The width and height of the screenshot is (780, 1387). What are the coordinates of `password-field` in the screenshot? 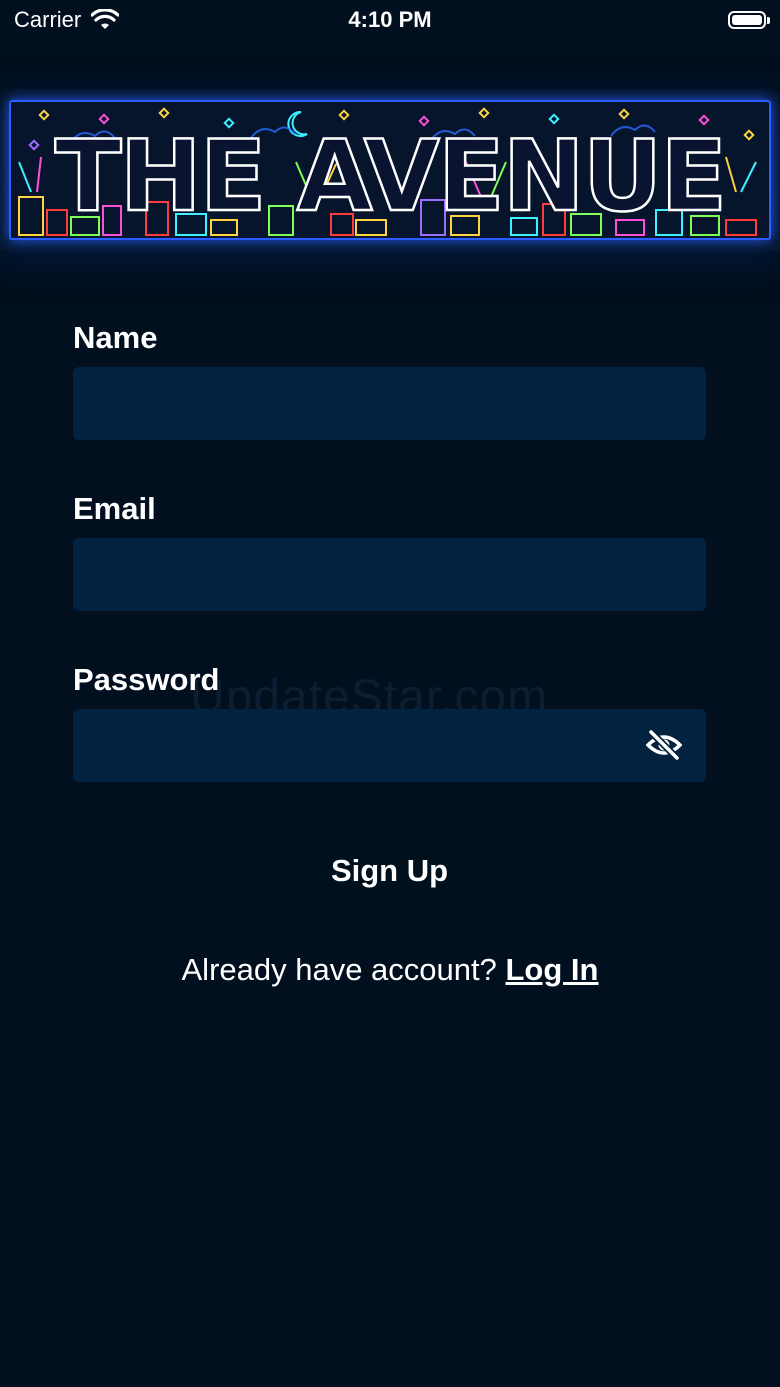 It's located at (389, 745).